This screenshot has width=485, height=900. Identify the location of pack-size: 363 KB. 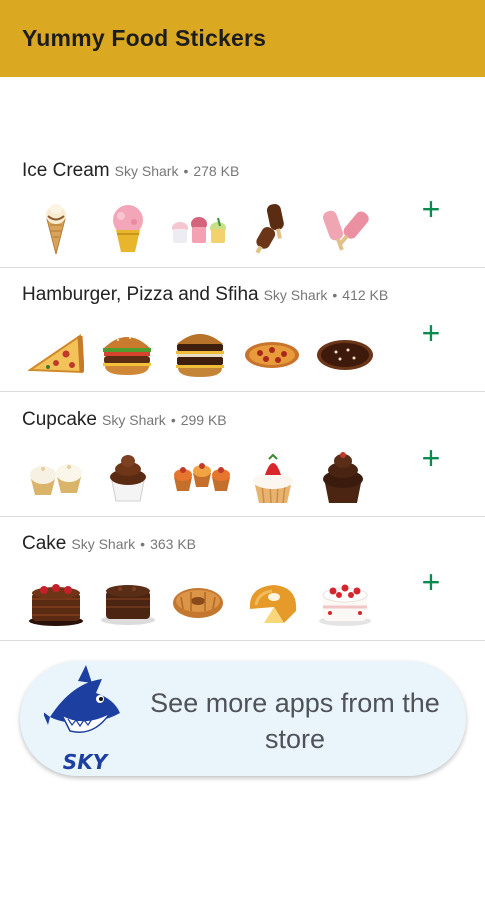
(173, 544).